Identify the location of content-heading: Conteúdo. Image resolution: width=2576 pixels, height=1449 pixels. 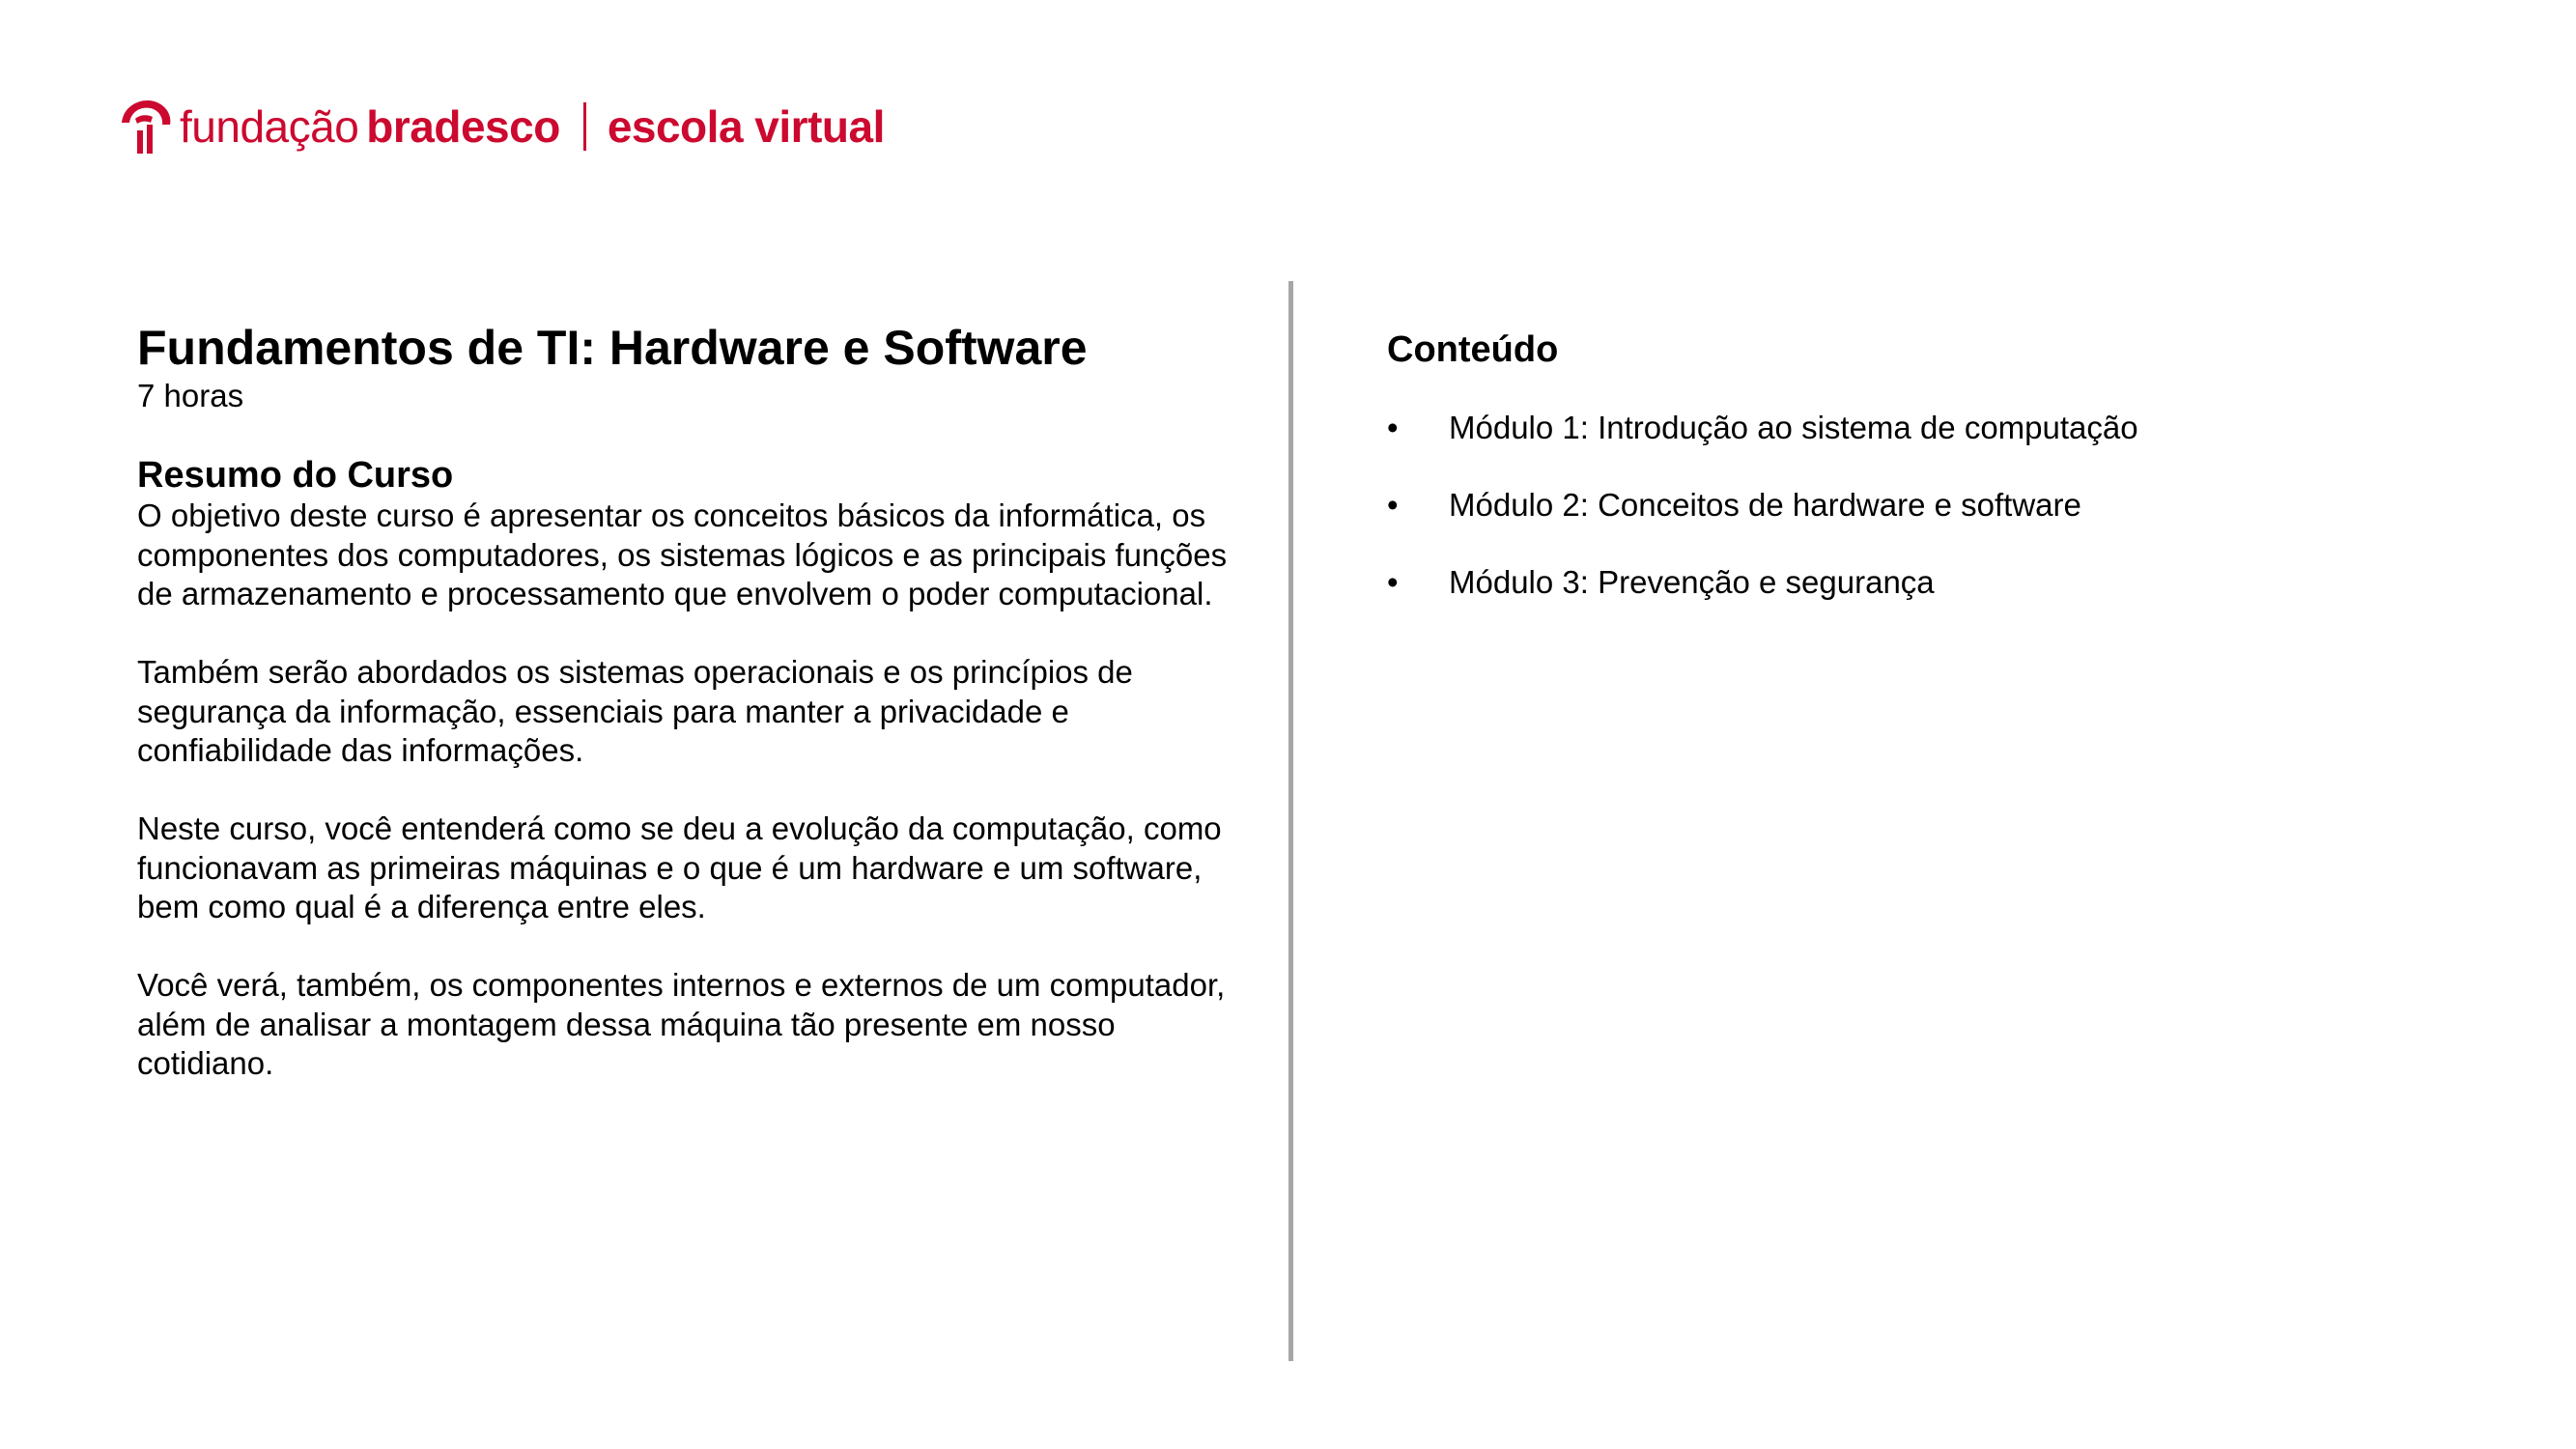
(1473, 349).